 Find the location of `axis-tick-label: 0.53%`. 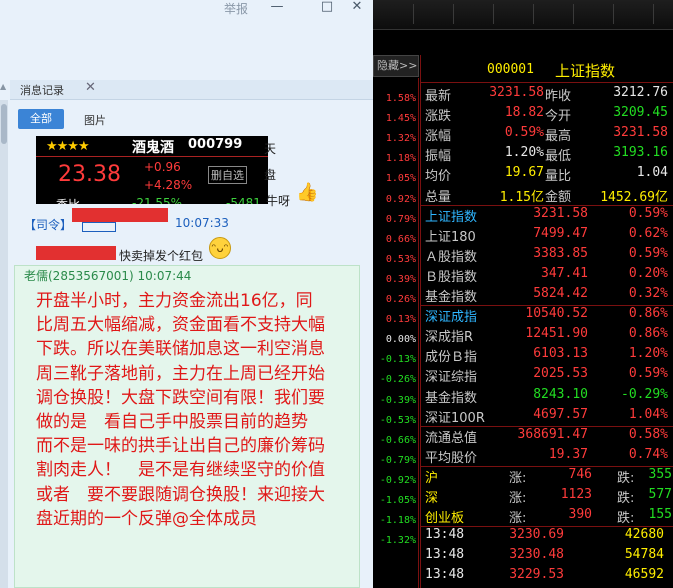

axis-tick-label: 0.53% is located at coordinates (400, 259).